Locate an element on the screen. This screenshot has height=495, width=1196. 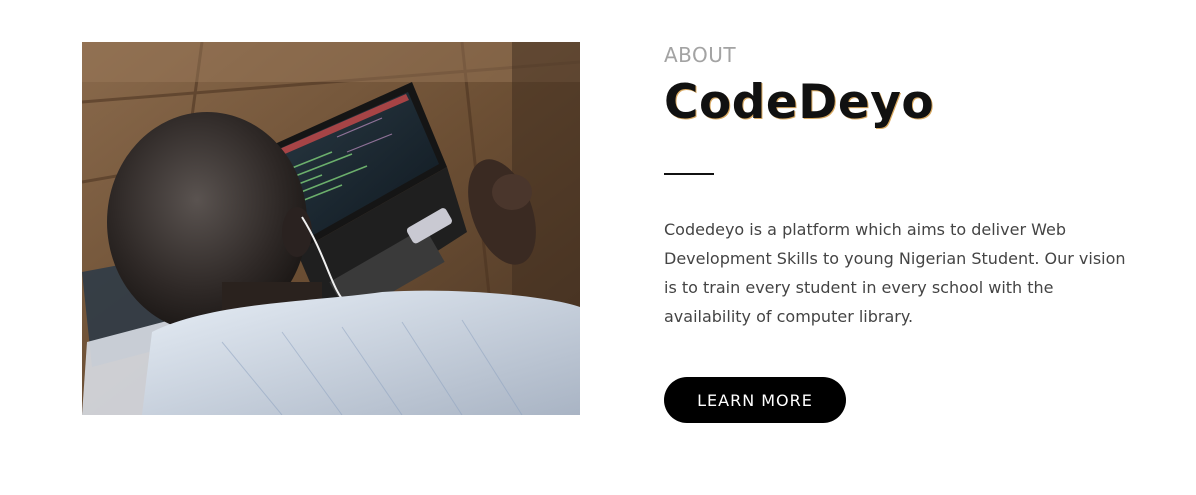
section-eyebrow: ABOUT is located at coordinates (700, 55).